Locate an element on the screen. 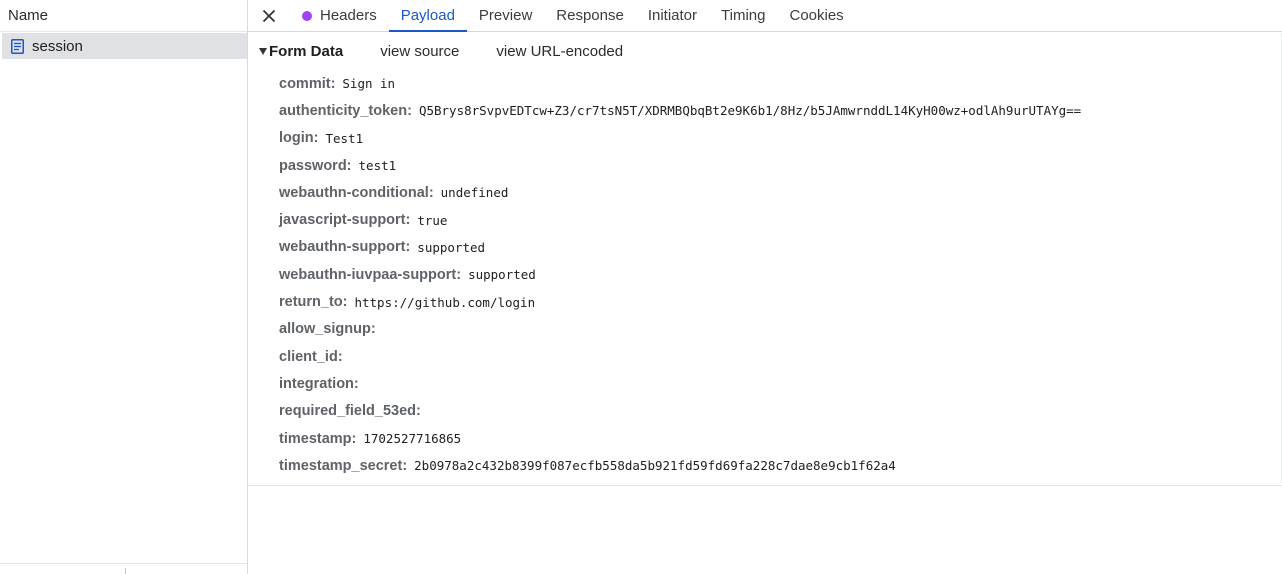 The height and width of the screenshot is (574, 1282). tab-label: Preview is located at coordinates (505, 15).